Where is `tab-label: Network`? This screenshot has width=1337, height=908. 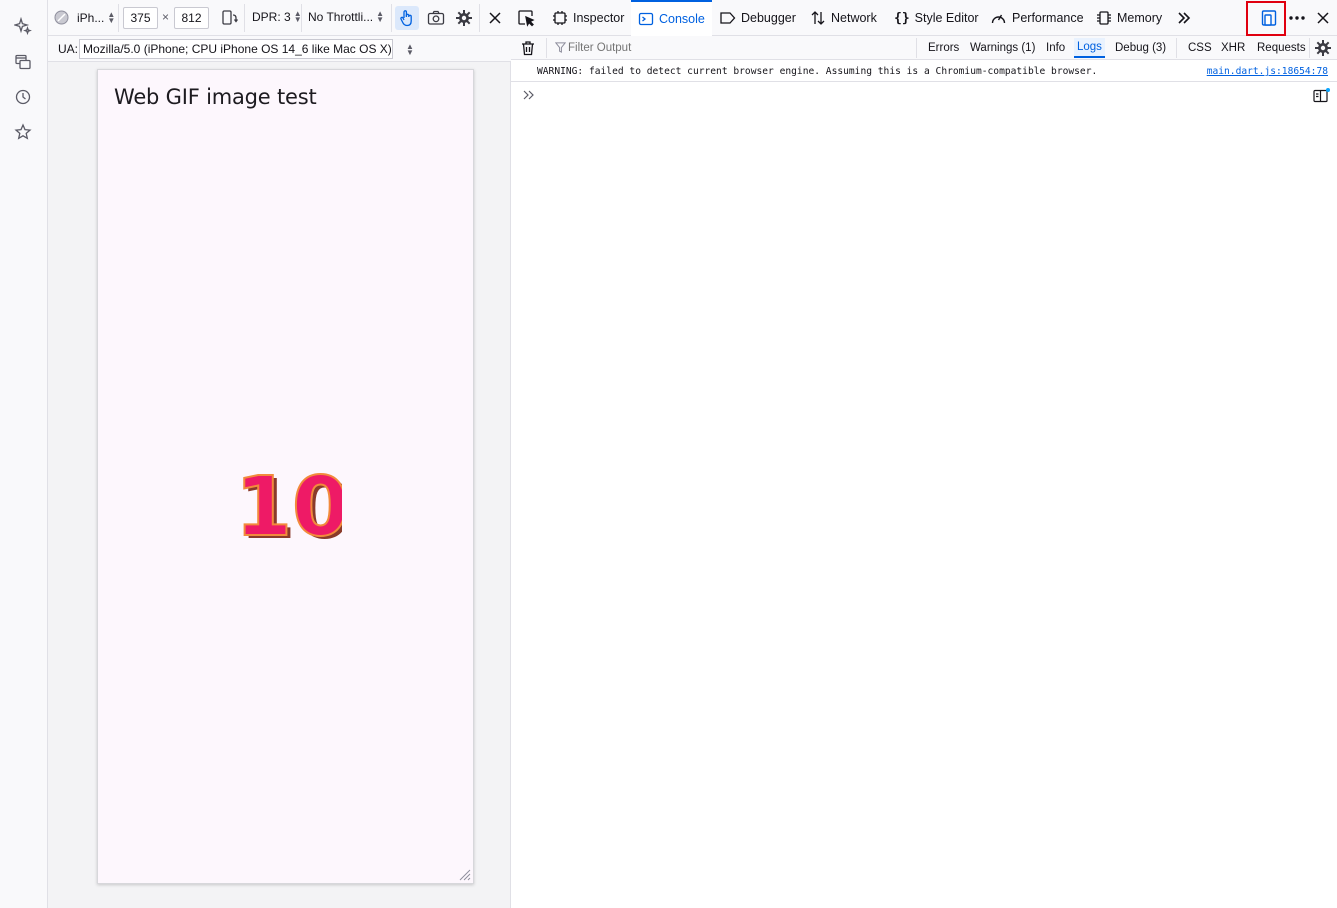
tab-label: Network is located at coordinates (854, 18).